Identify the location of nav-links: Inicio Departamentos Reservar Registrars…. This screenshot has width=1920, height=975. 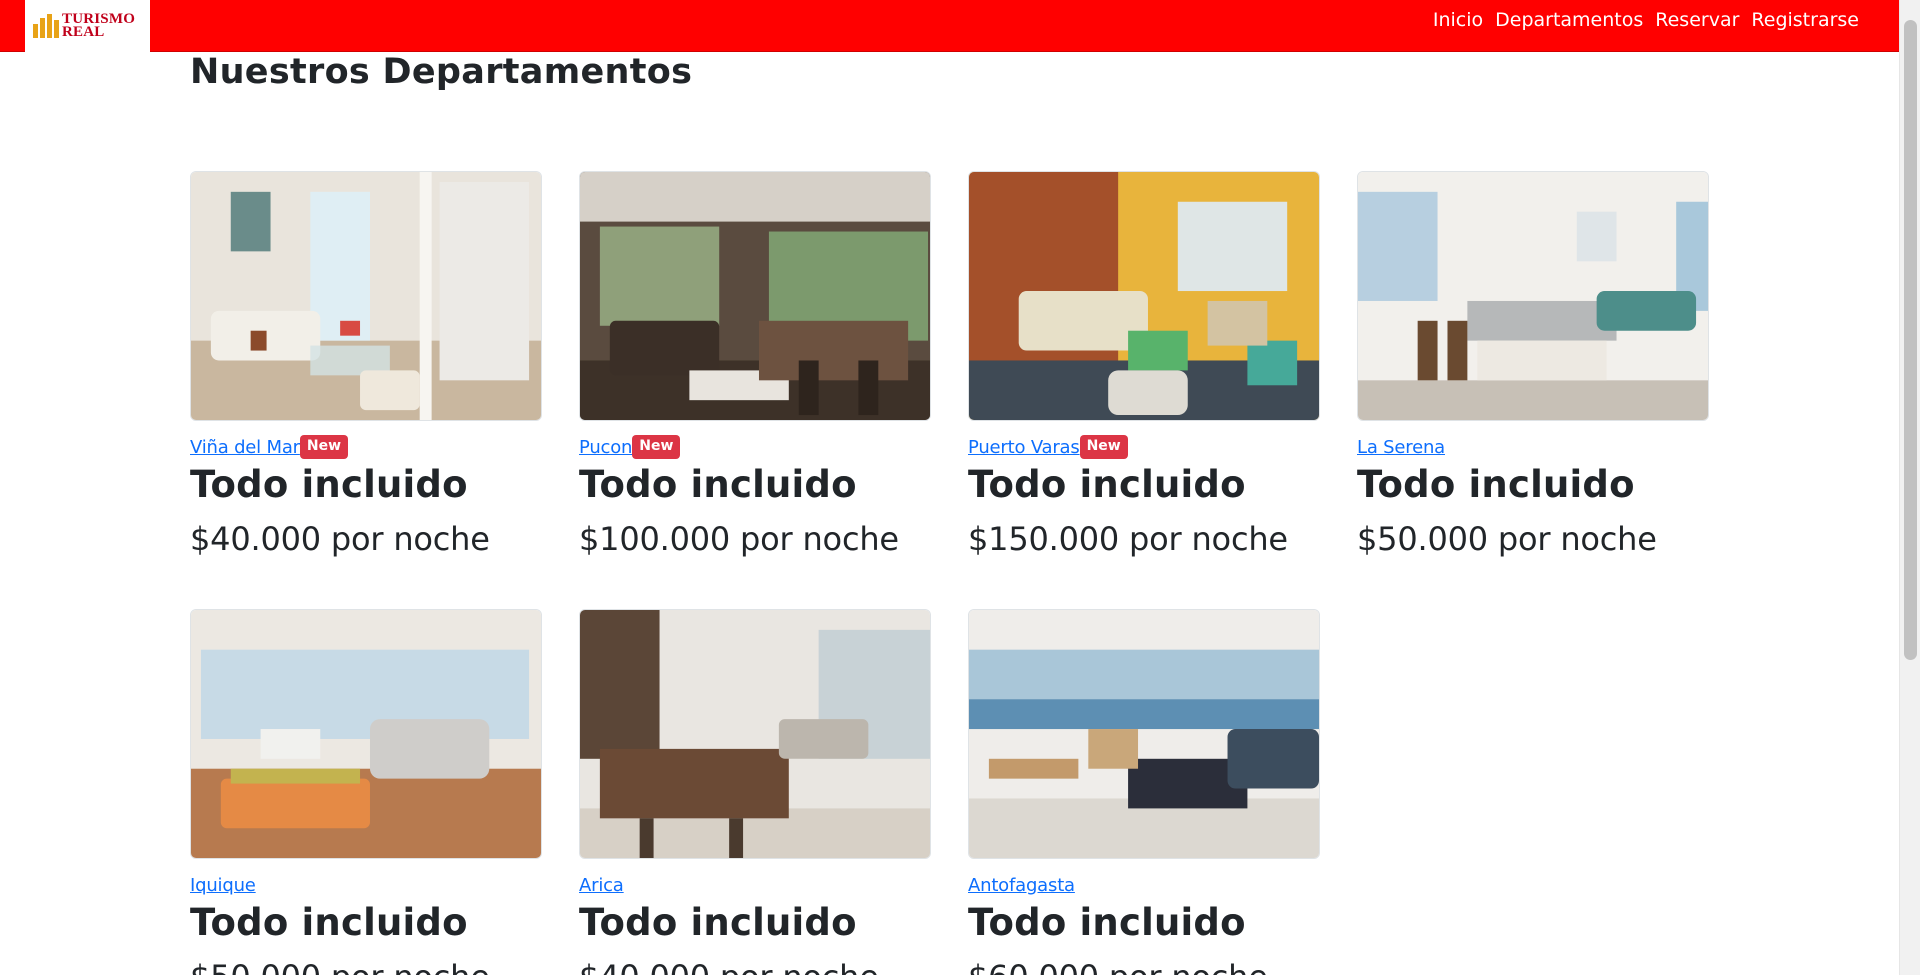
(1646, 20).